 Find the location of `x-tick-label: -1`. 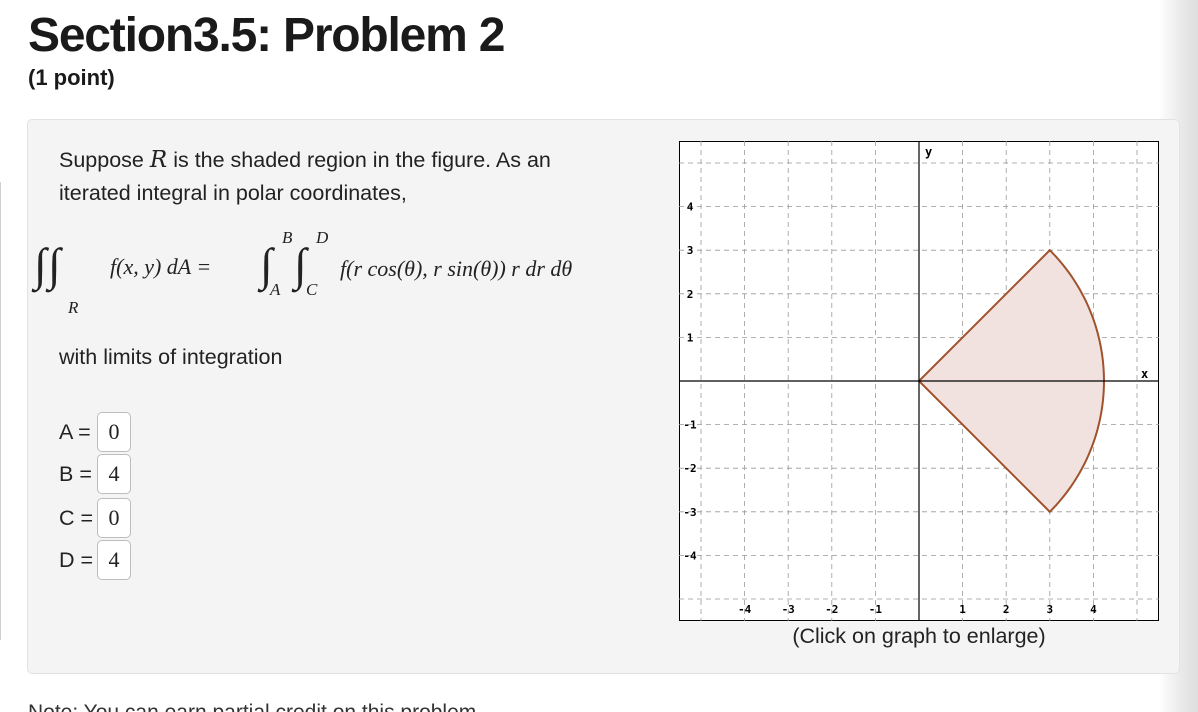

x-tick-label: -1 is located at coordinates (876, 609).